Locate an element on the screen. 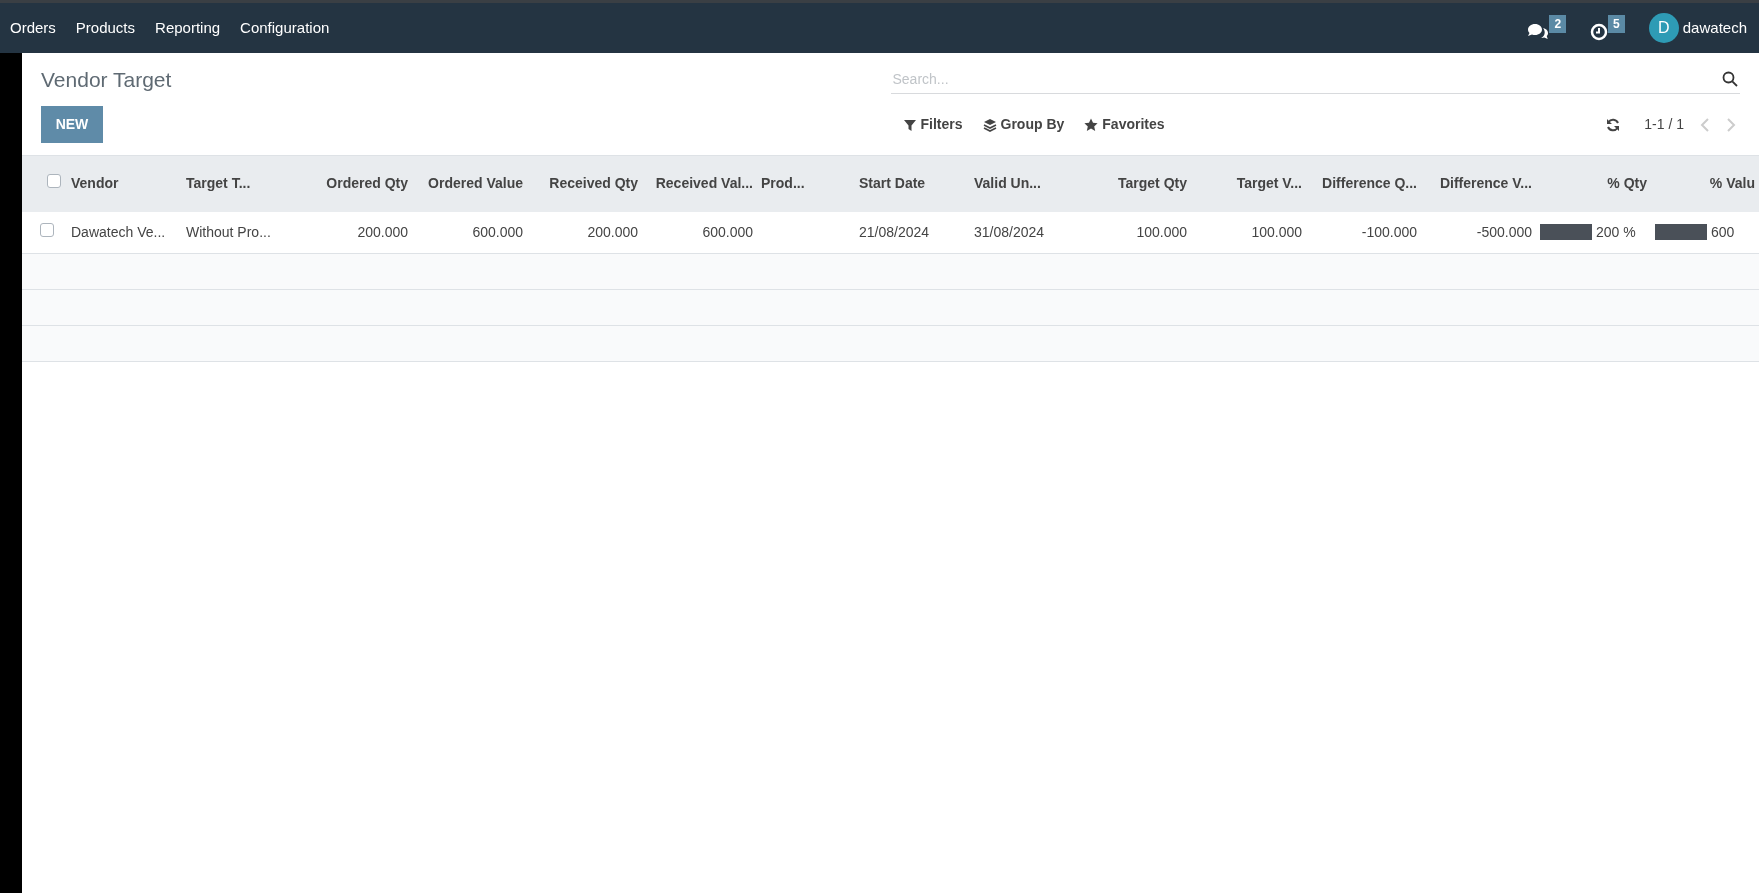 The image size is (1759, 893). star-icon is located at coordinates (1091, 124).